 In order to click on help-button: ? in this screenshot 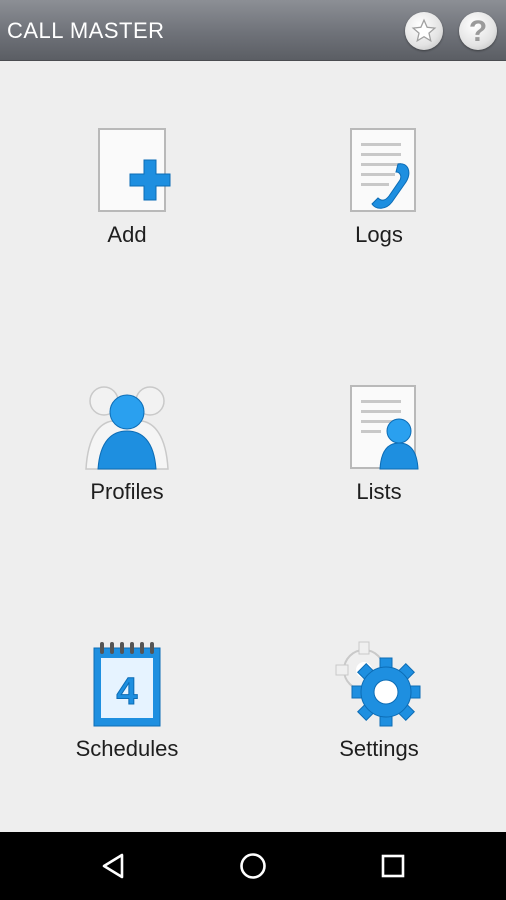, I will do `click(478, 31)`.